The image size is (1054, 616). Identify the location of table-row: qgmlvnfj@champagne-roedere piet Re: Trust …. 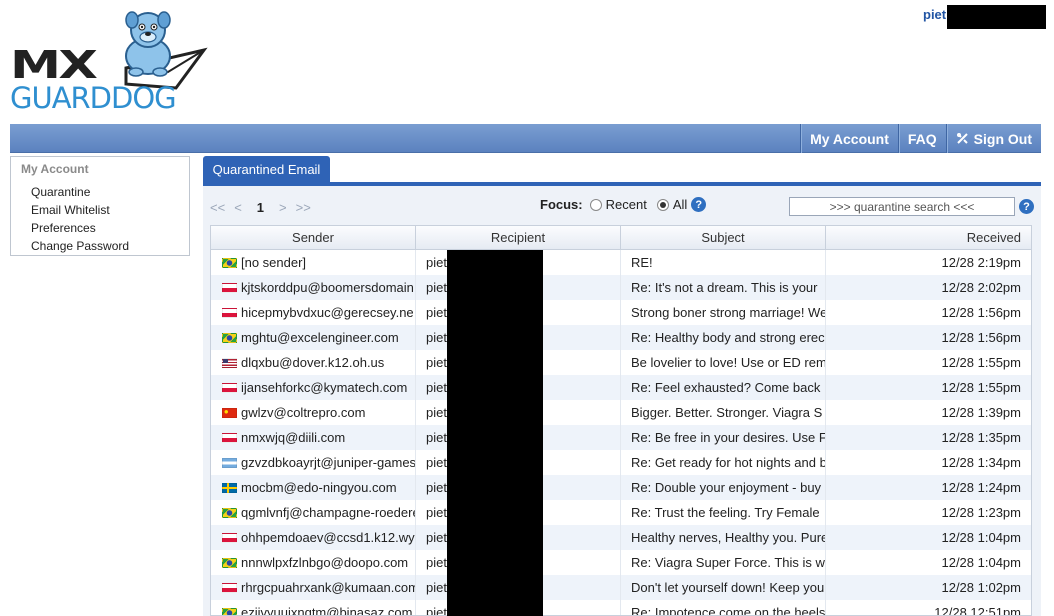
(621, 512).